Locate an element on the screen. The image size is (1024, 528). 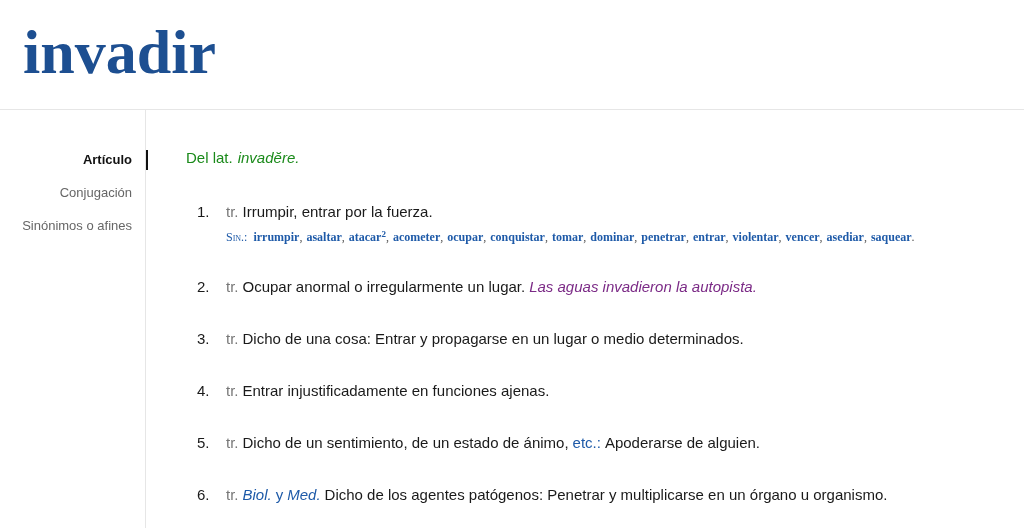
field-abbreviation: Med. is located at coordinates (304, 495).